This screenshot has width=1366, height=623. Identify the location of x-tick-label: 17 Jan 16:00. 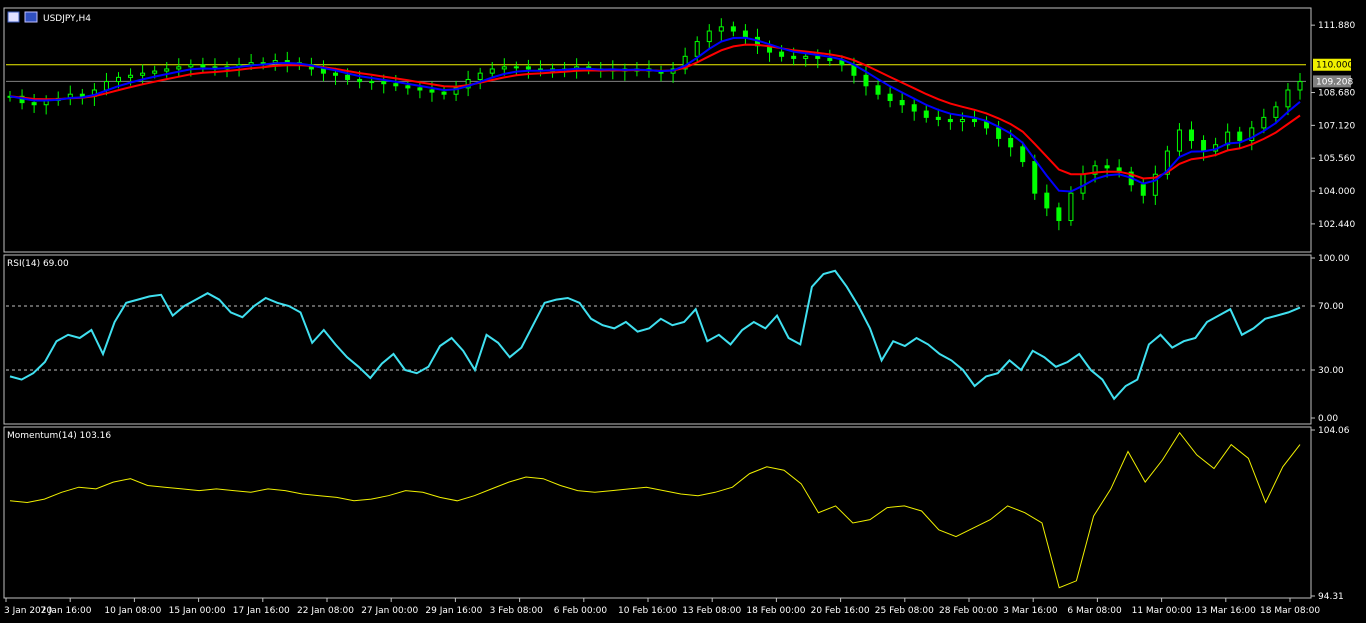
(261, 611).